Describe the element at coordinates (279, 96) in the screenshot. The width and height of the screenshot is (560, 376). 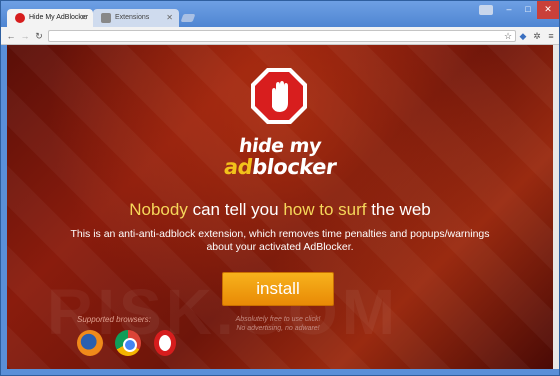
I see `stop-hand-logo-icon` at that location.